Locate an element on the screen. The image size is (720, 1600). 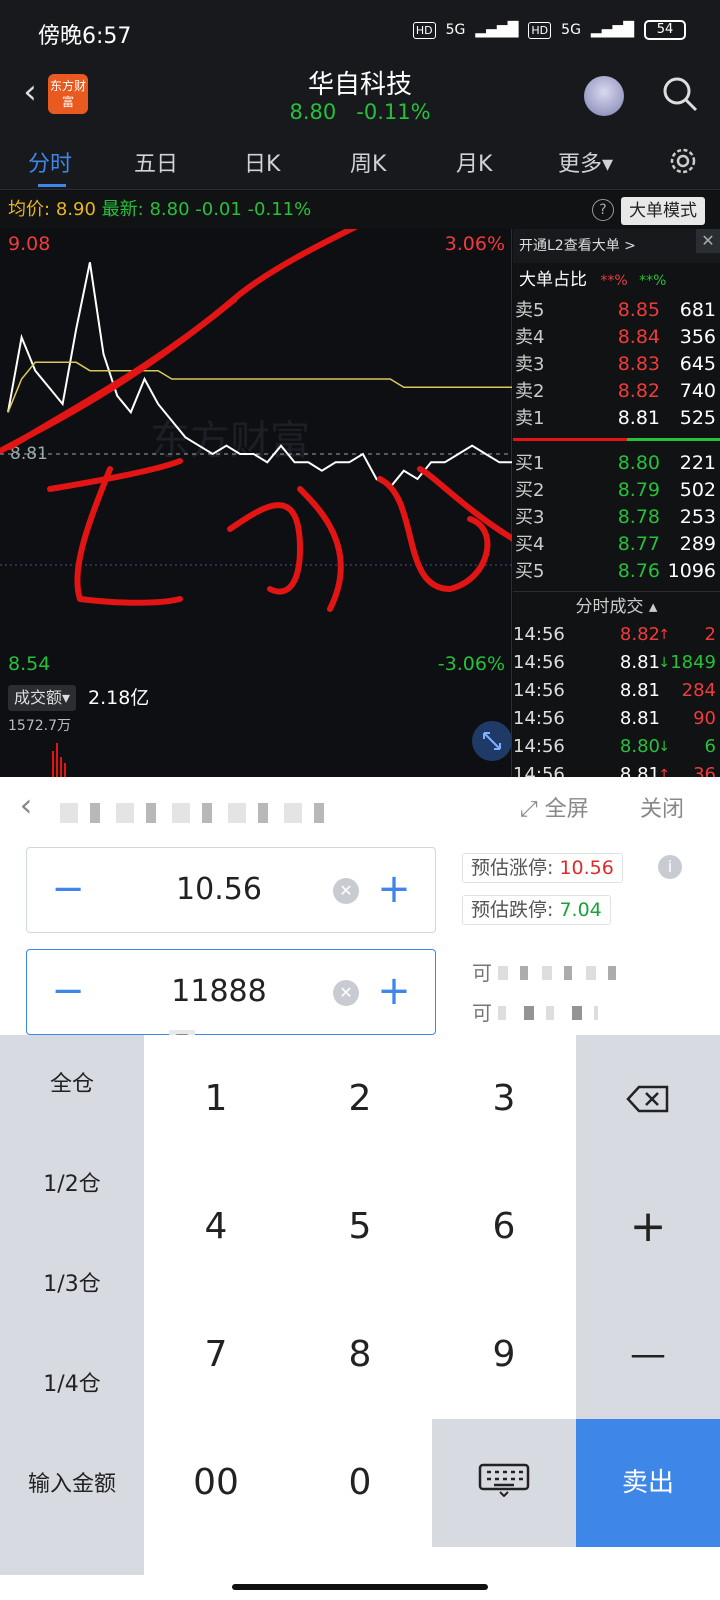
avg-label: 均价: is located at coordinates (29, 209).